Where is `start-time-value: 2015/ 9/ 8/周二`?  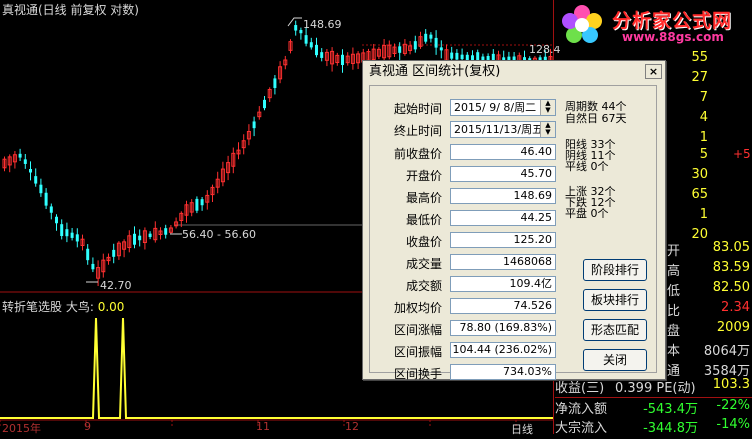 start-time-value: 2015/ 9/ 8/周二 is located at coordinates (495, 107).